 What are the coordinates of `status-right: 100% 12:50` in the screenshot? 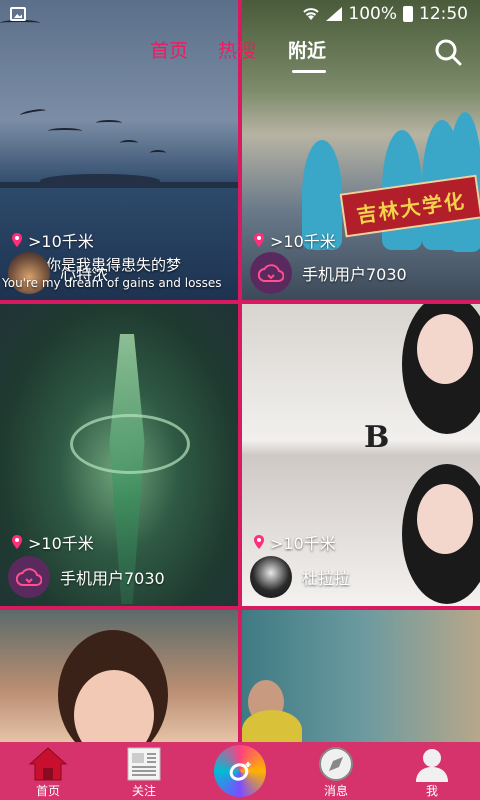 It's located at (385, 14).